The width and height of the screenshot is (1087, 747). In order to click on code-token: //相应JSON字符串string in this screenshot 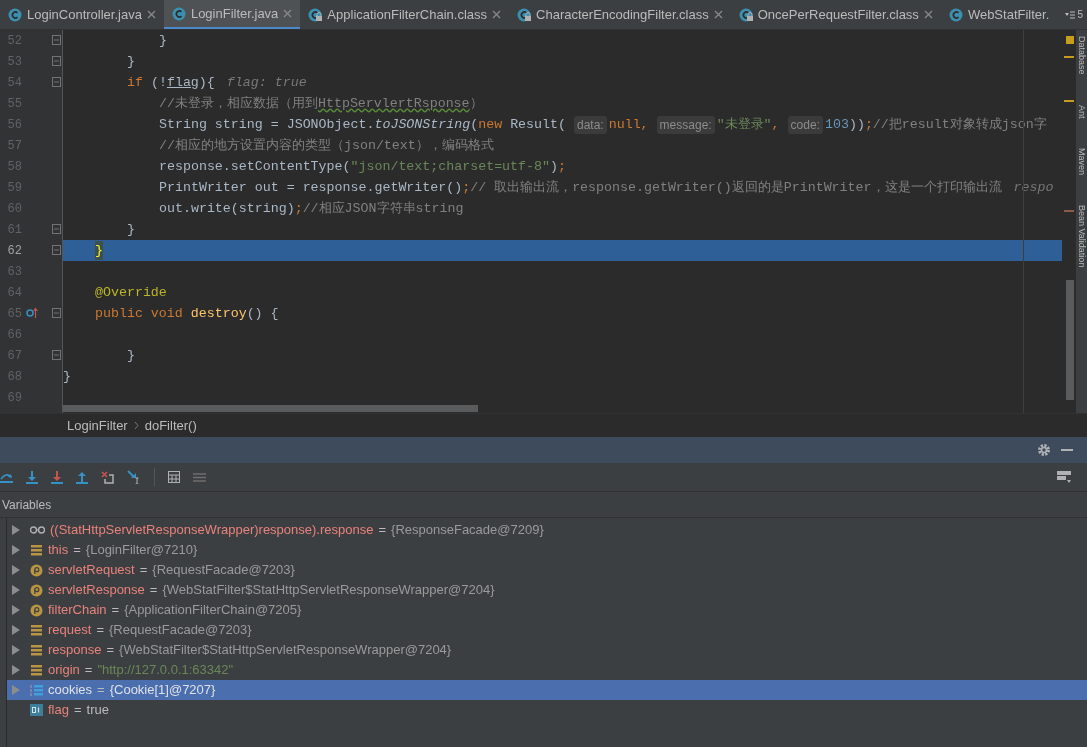, I will do `click(383, 208)`.